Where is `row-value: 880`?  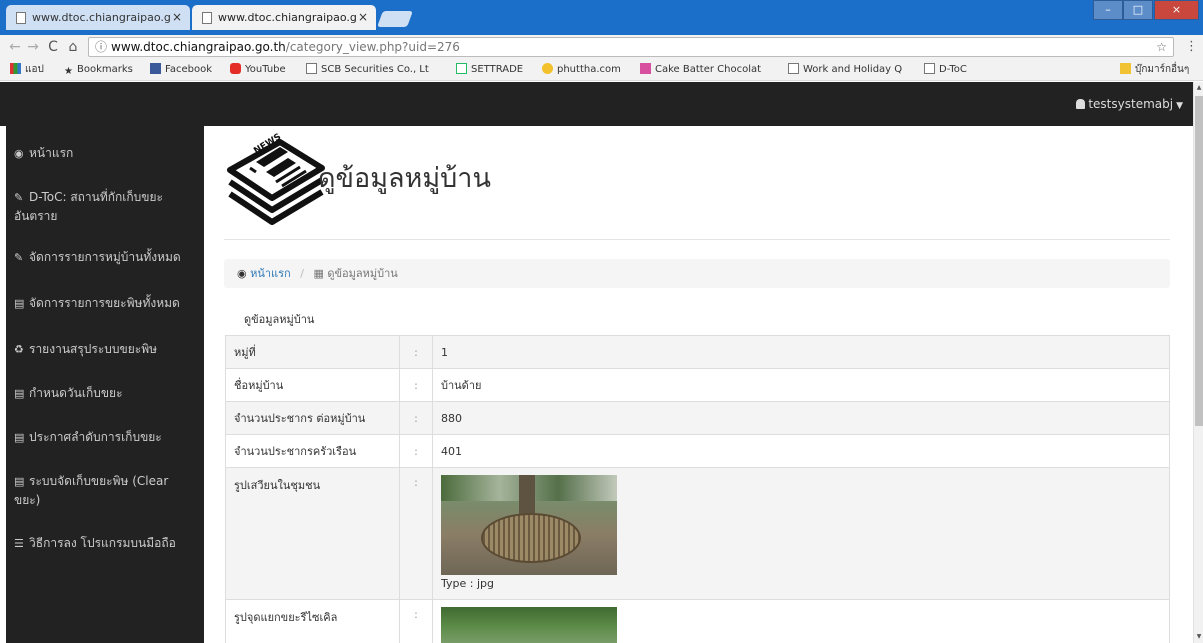 row-value: 880 is located at coordinates (801, 418).